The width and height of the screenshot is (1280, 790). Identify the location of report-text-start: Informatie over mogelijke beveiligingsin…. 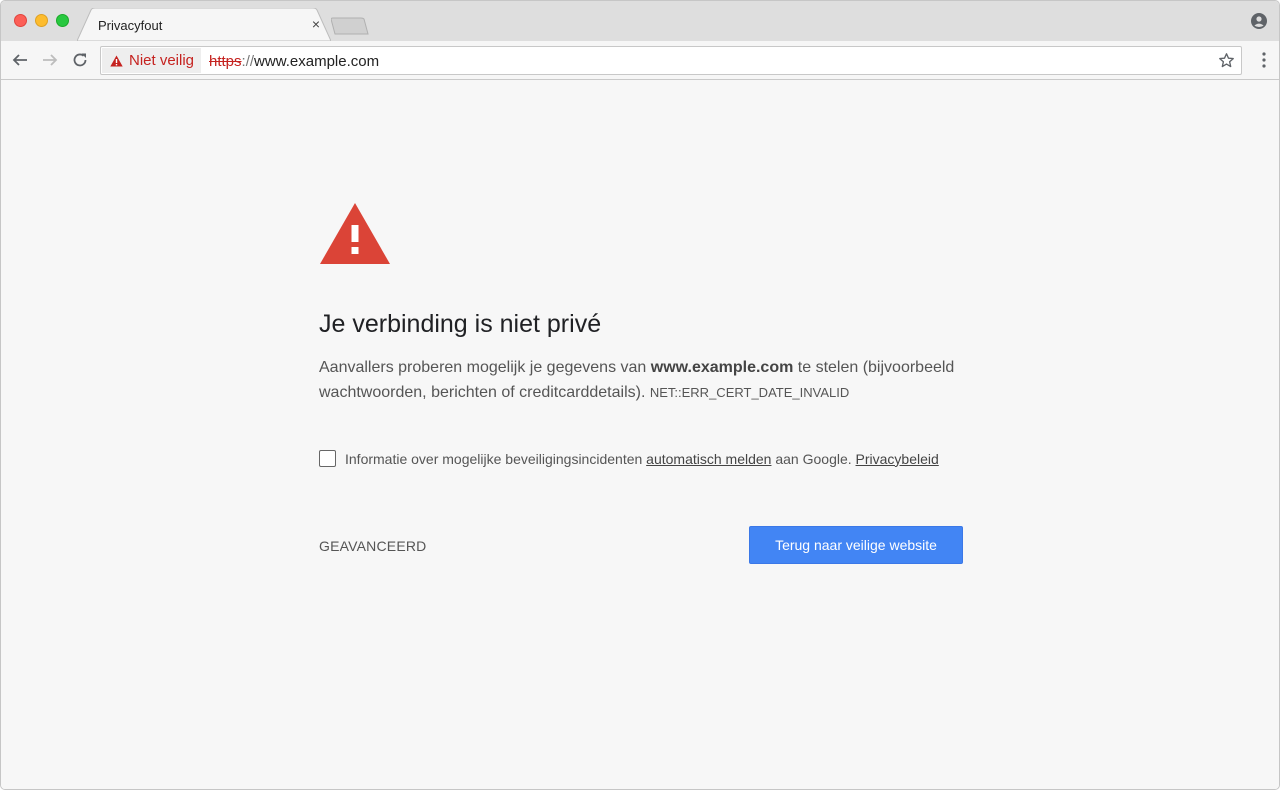
(496, 458).